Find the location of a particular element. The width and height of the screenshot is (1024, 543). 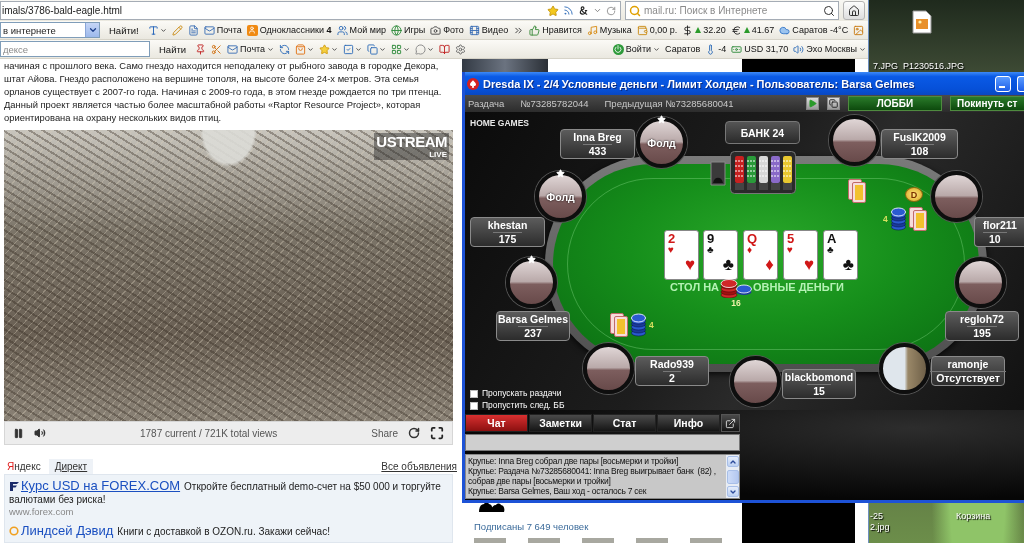

chat-tab: Чат is located at coordinates (496, 423).